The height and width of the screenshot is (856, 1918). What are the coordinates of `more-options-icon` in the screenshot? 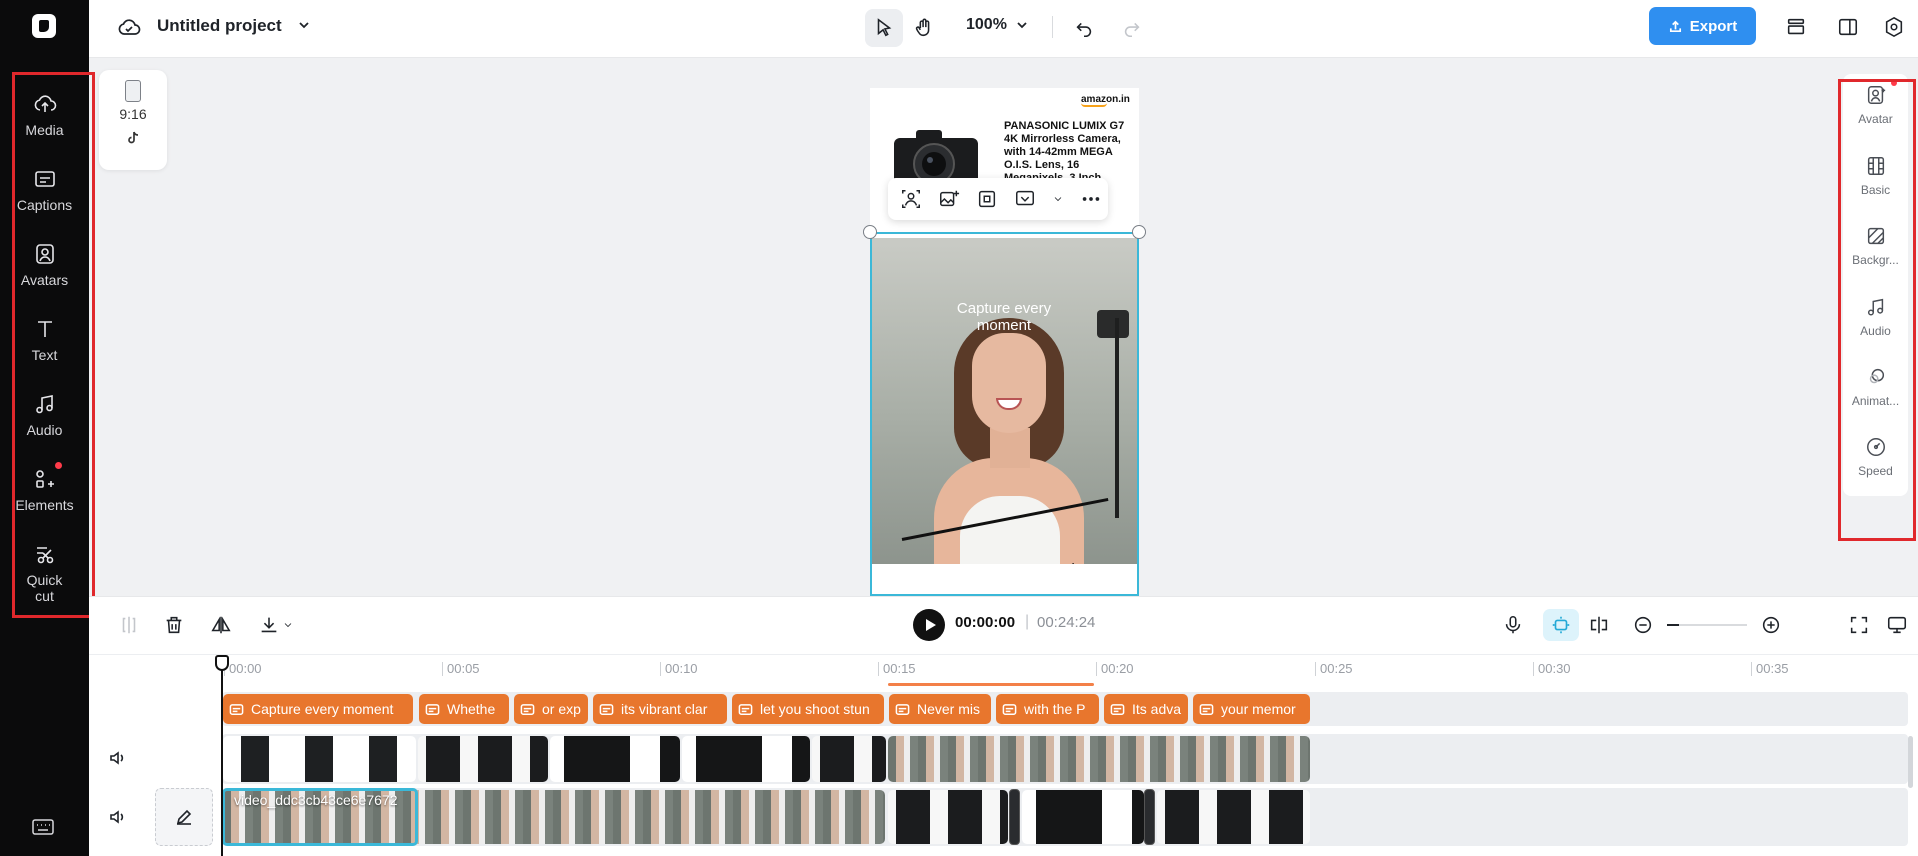 It's located at (1091, 199).